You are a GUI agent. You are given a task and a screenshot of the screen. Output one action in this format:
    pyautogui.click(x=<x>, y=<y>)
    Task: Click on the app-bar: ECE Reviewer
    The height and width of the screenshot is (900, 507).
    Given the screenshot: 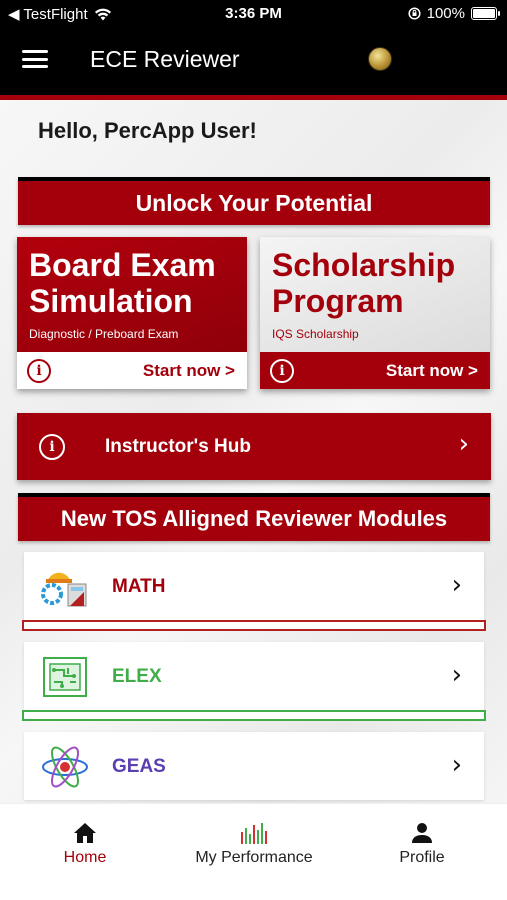 What is the action you would take?
    pyautogui.click(x=253, y=60)
    